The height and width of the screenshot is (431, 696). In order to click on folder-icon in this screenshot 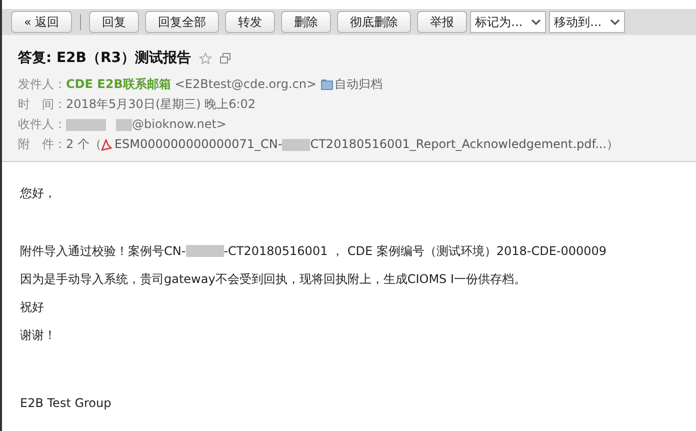, I will do `click(326, 84)`.